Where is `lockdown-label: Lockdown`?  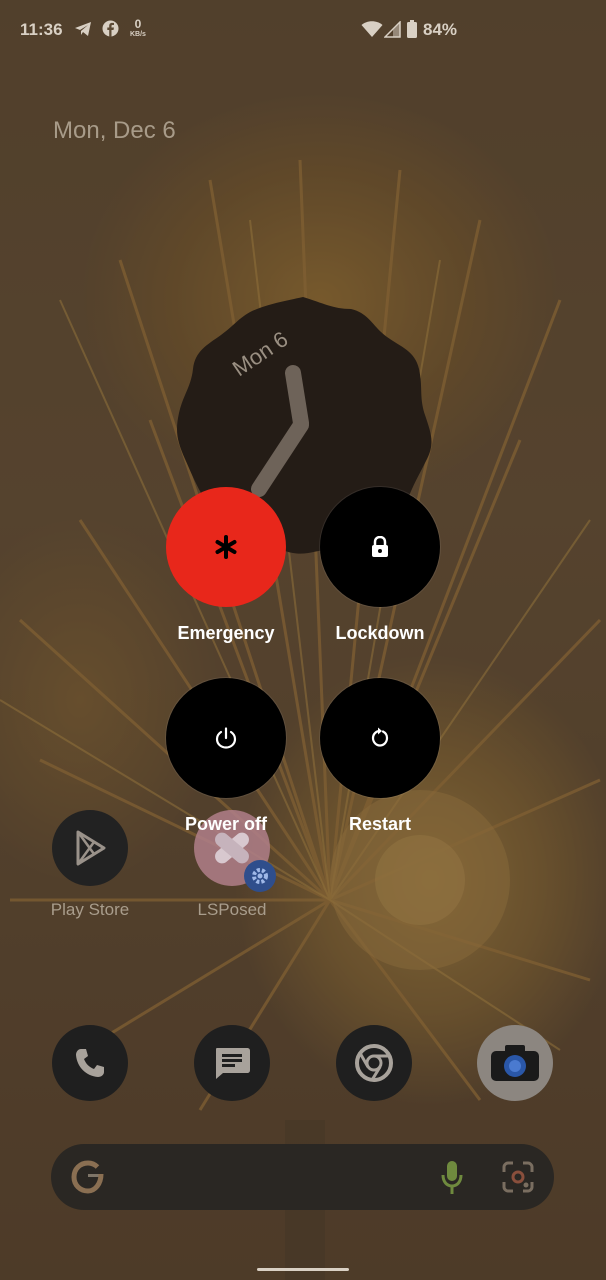
lockdown-label: Lockdown is located at coordinates (380, 633).